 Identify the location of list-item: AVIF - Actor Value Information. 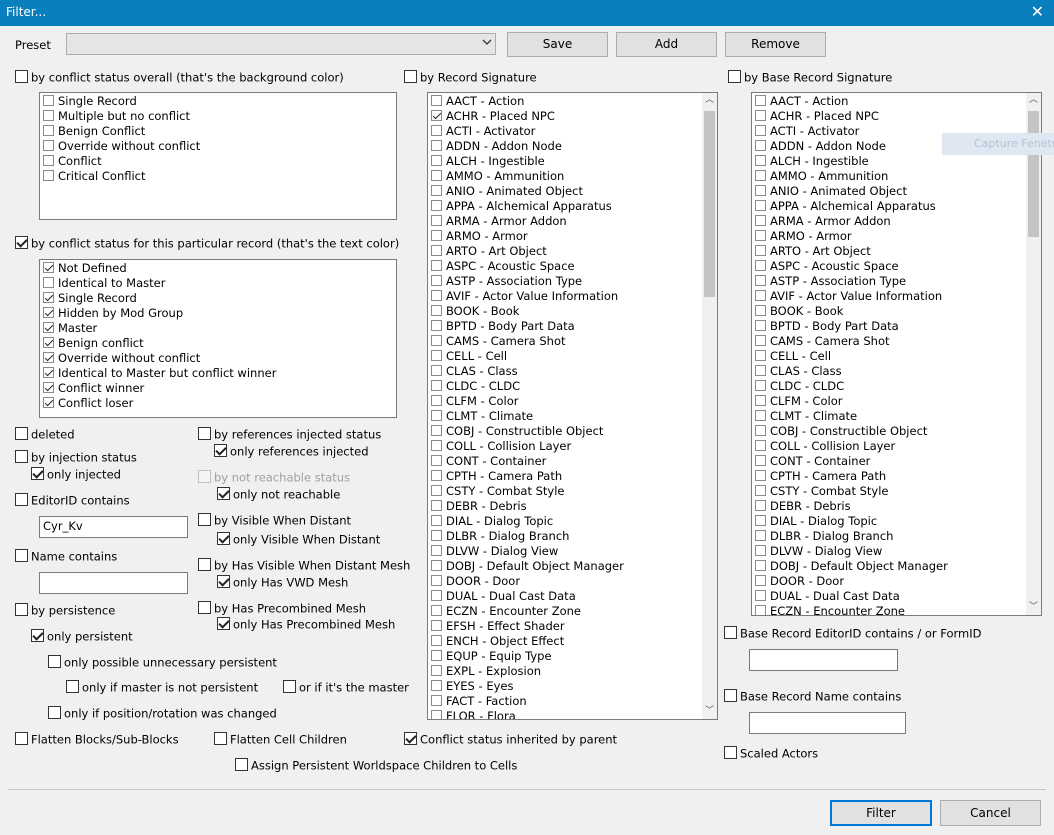
(572, 296).